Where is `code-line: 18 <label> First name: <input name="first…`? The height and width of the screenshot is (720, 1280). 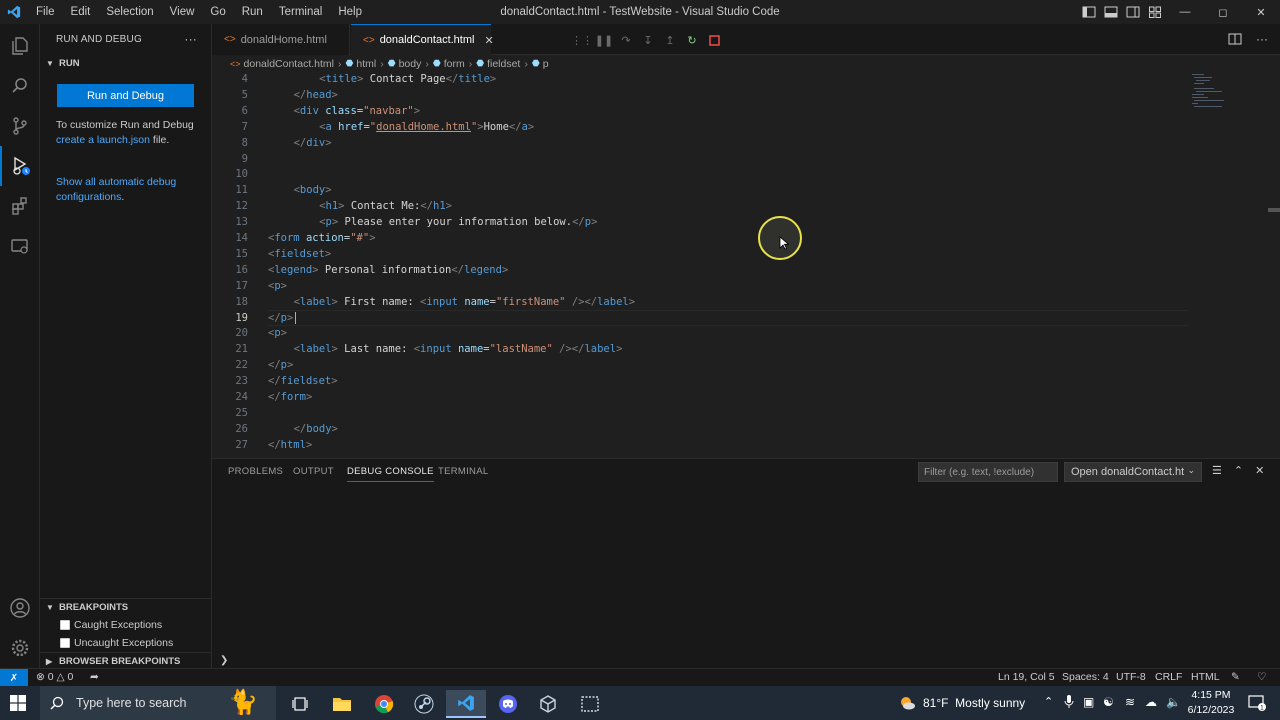 code-line: 18 <label> First name: <input name="first… is located at coordinates (746, 302).